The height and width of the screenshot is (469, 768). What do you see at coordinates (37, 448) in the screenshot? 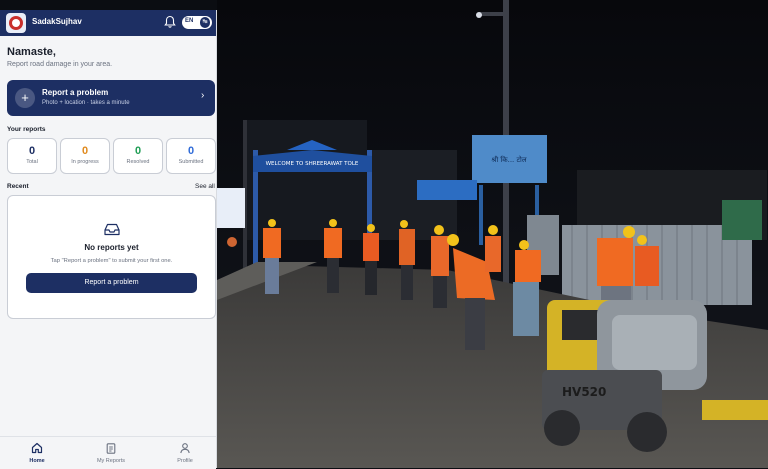
I see `home-icon` at bounding box center [37, 448].